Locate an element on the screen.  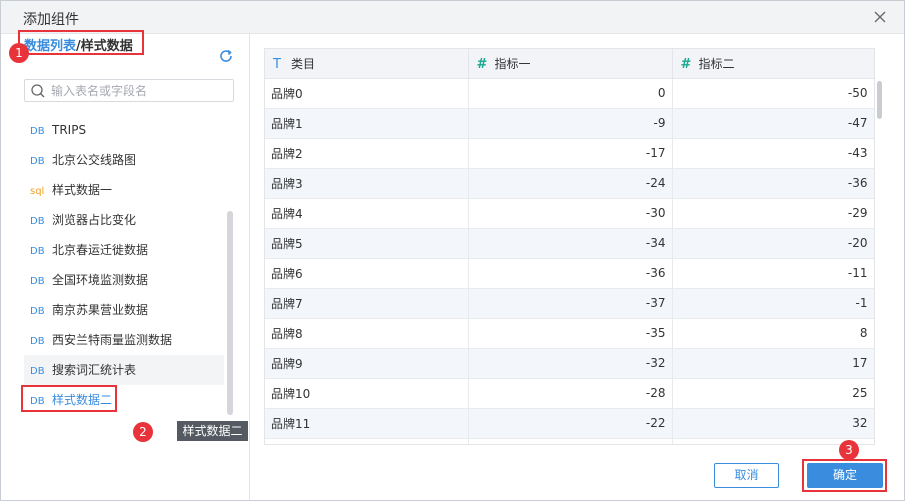
table-cell: -29 is located at coordinates (773, 213).